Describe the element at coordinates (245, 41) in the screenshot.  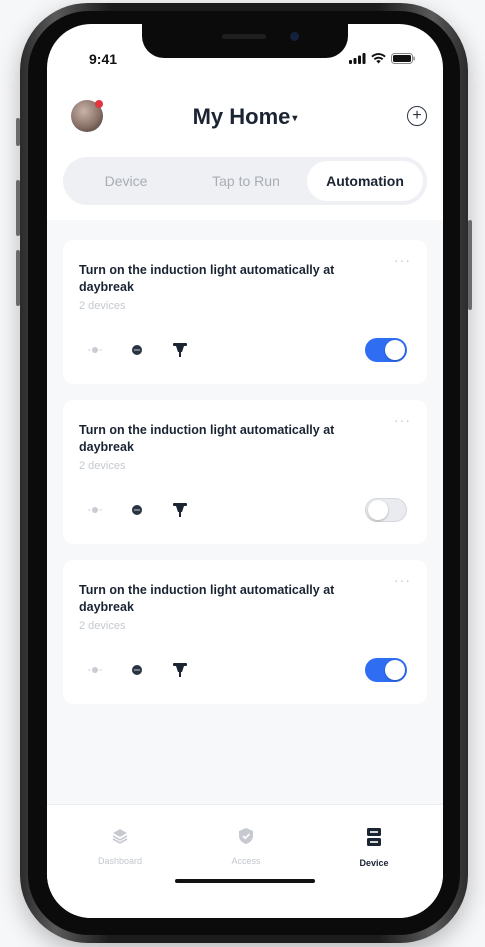
I see `notch` at that location.